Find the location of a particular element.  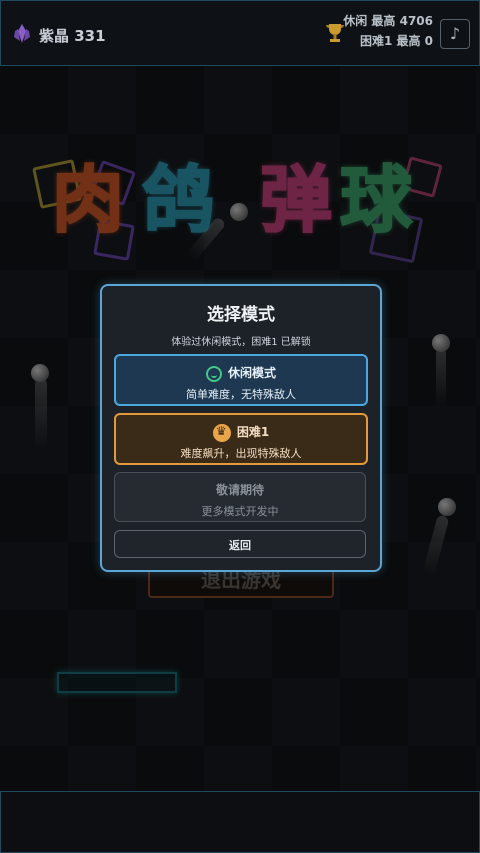

casual-mode-desc: 简单难度，无特殊敌人 is located at coordinates (241, 394).